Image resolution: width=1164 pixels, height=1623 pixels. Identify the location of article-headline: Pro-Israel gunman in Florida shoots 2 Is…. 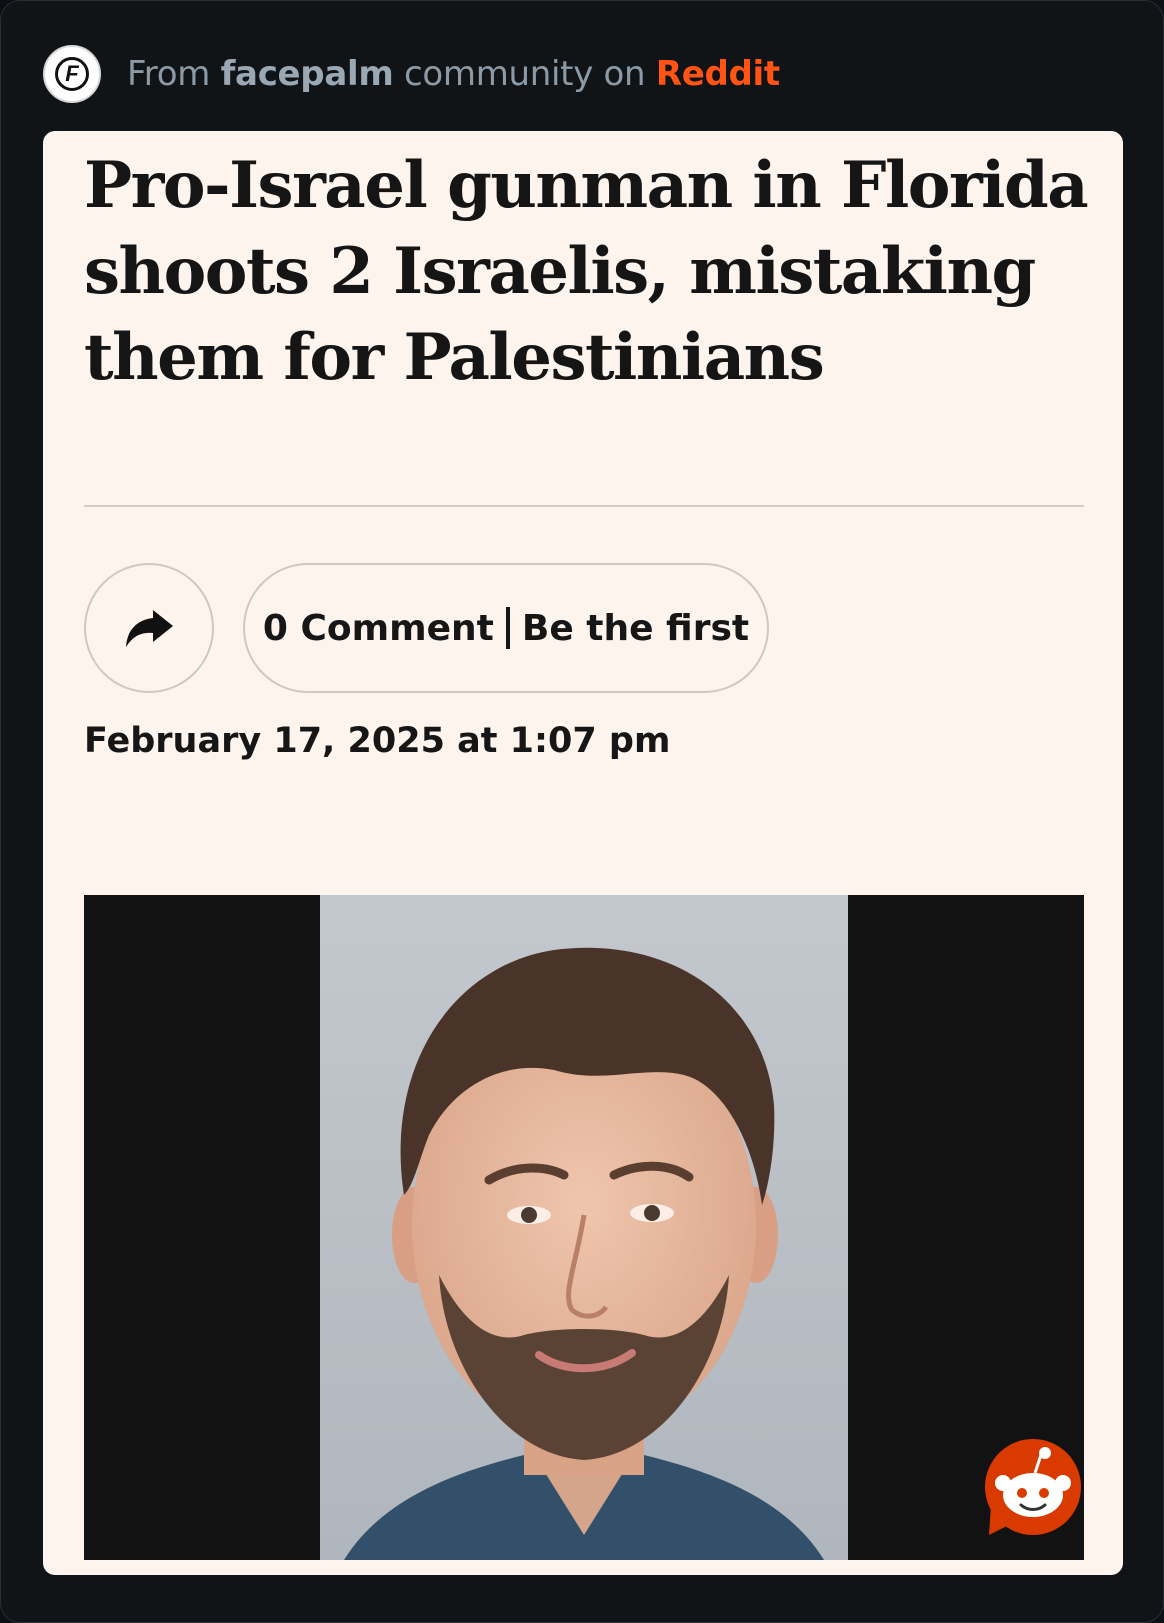
(586, 271).